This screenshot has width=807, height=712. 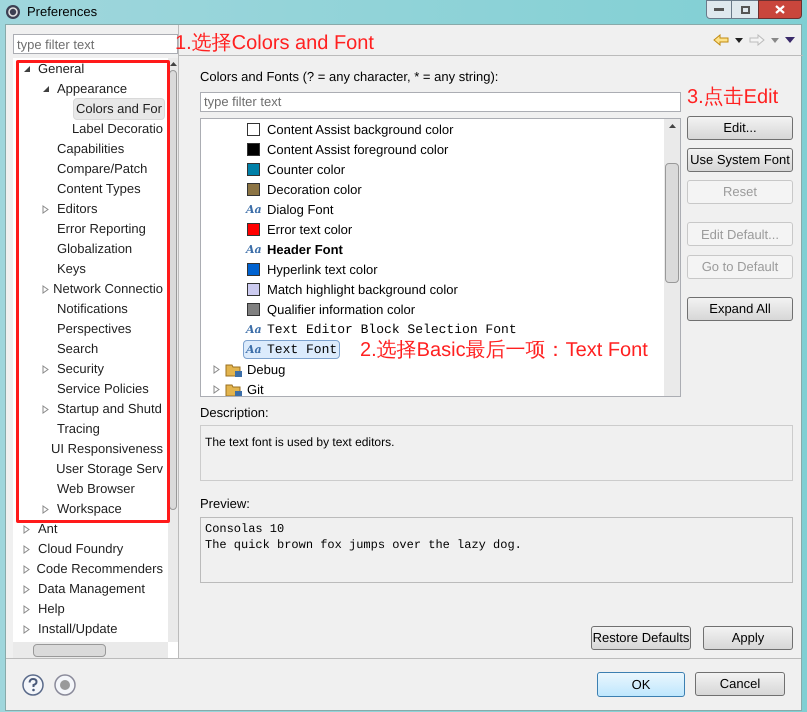 I want to click on list-item: Match highlight background color, so click(x=352, y=289).